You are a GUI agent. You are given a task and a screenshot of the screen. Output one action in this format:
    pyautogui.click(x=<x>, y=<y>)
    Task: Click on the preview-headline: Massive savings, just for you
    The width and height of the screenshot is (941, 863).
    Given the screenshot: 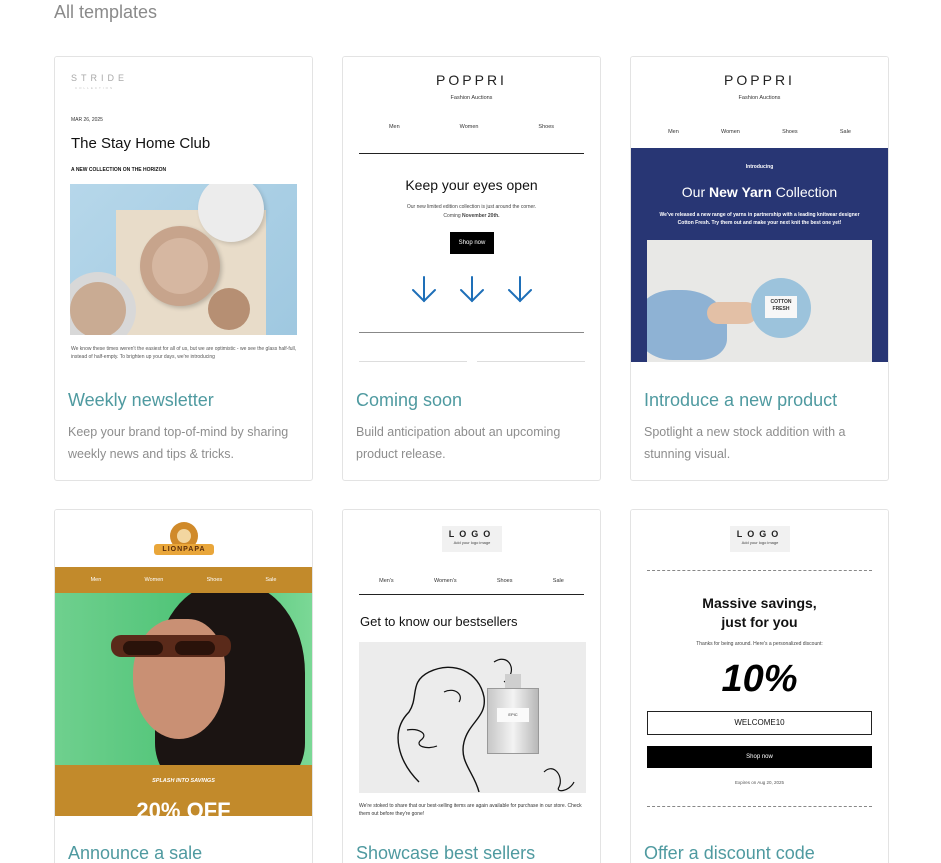 What is the action you would take?
    pyautogui.click(x=759, y=612)
    